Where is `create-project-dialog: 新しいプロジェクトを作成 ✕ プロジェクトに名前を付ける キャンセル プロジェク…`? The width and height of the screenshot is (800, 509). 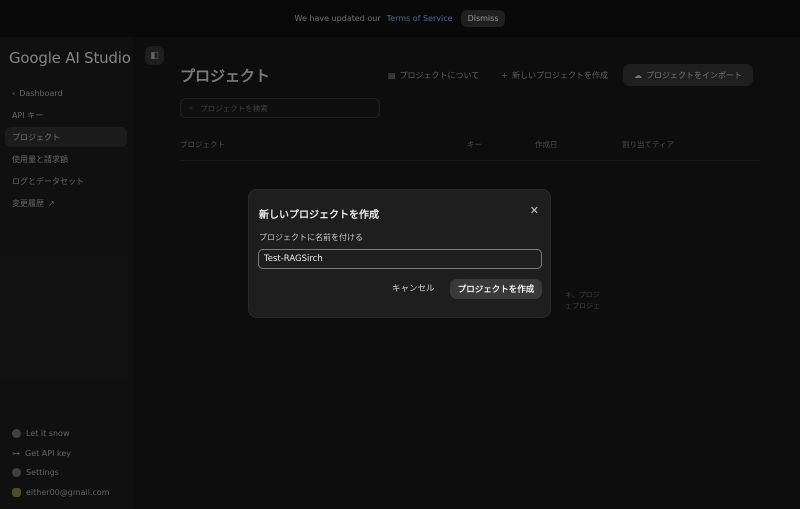
create-project-dialog: 新しいプロジェクトを作成 ✕ プロジェクトに名前を付ける キャンセル プロジェク… is located at coordinates (399, 253).